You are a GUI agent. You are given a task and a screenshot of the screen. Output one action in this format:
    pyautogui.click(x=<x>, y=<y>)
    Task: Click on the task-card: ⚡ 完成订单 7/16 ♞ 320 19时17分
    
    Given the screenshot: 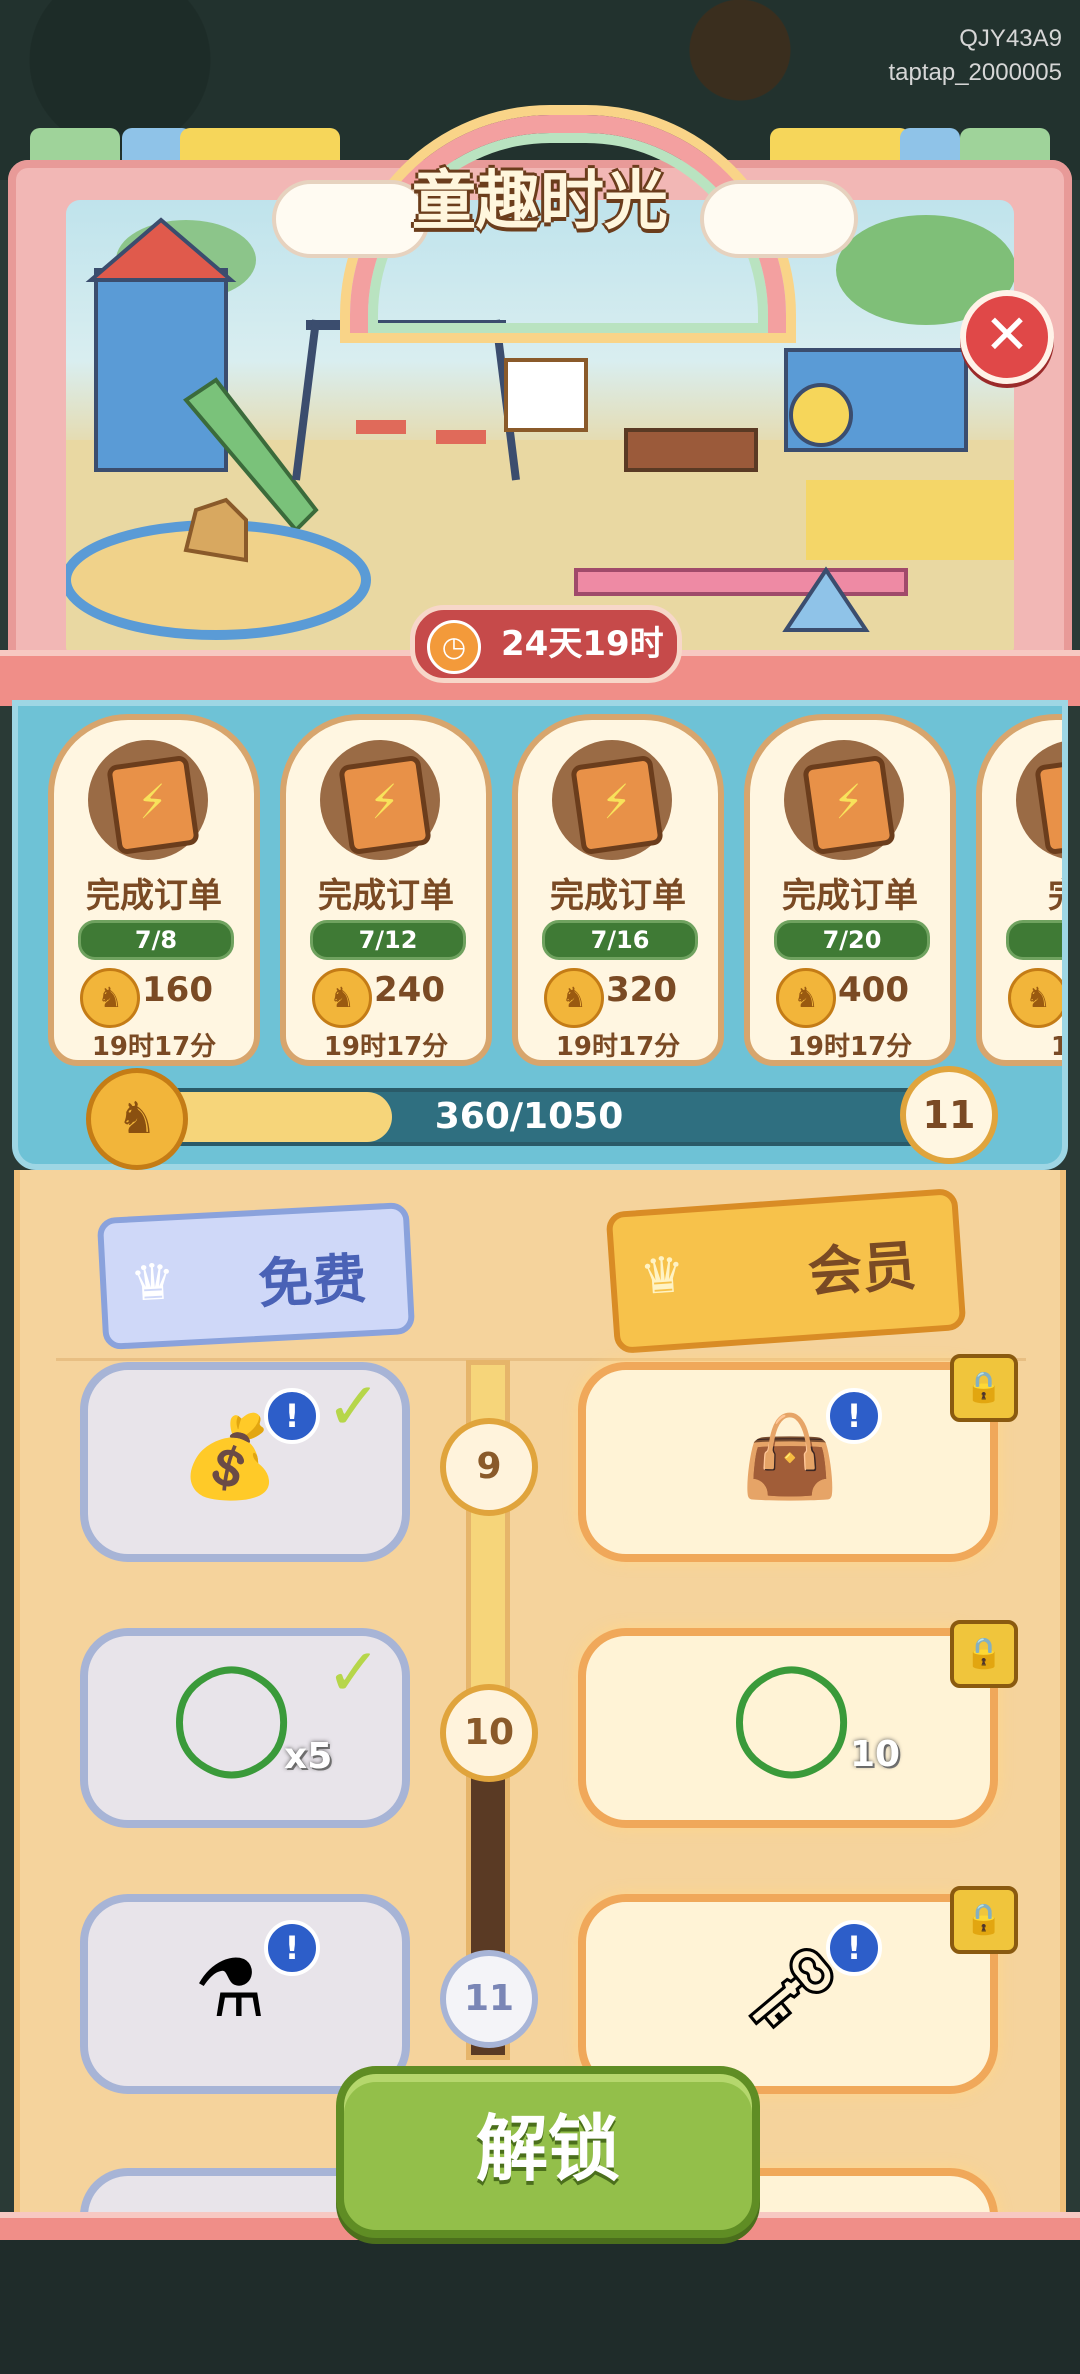 What is the action you would take?
    pyautogui.click(x=618, y=890)
    